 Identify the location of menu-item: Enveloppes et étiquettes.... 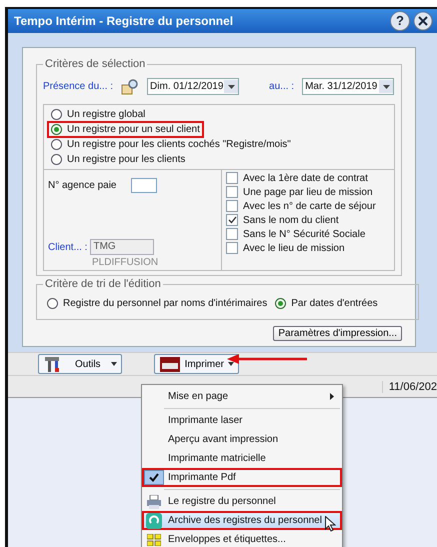
(242, 538).